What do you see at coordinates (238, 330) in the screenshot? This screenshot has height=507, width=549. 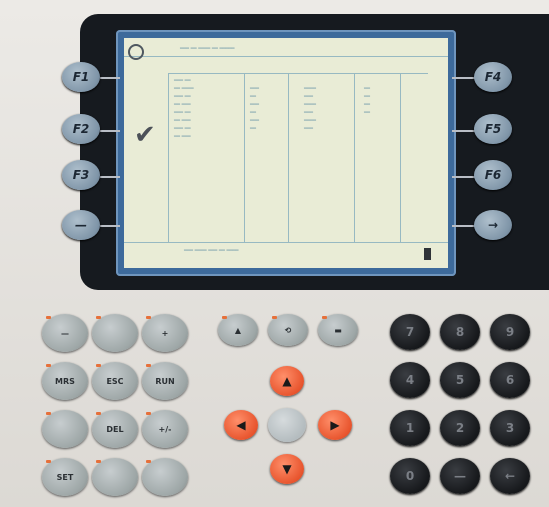 I see `up-function-key: ▲` at bounding box center [238, 330].